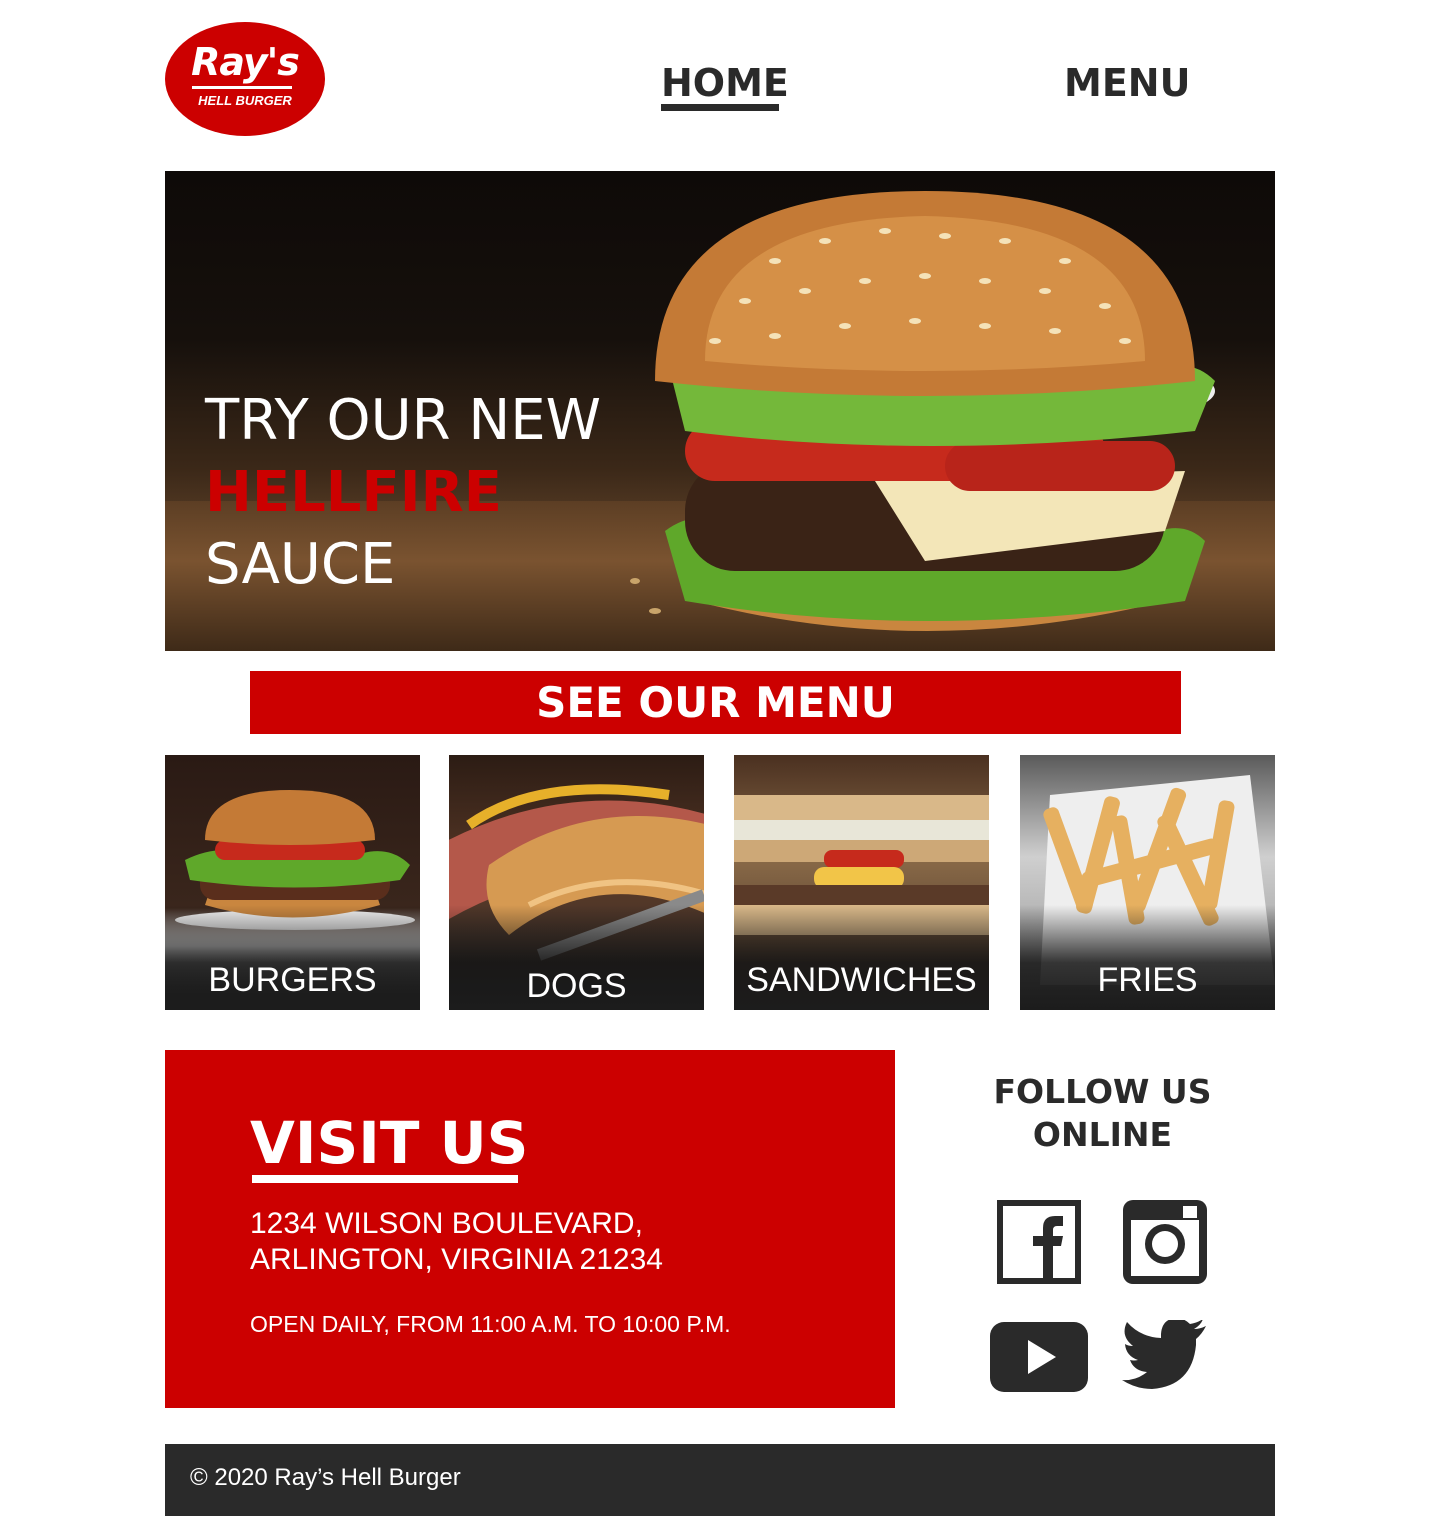 The width and height of the screenshot is (1440, 1516). What do you see at coordinates (325, 1477) in the screenshot?
I see `copyright-text: © 2020 Ray’s Hell Burger` at bounding box center [325, 1477].